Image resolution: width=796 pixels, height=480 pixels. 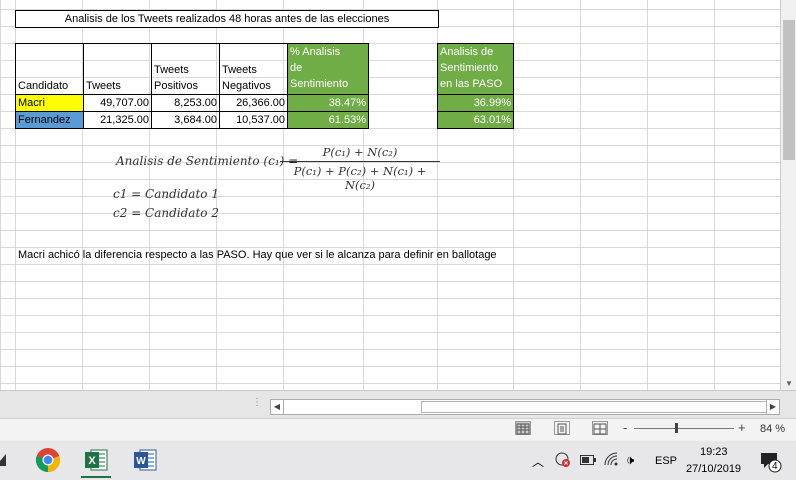 What do you see at coordinates (676, 428) in the screenshot?
I see `zoom-slider-thumb` at bounding box center [676, 428].